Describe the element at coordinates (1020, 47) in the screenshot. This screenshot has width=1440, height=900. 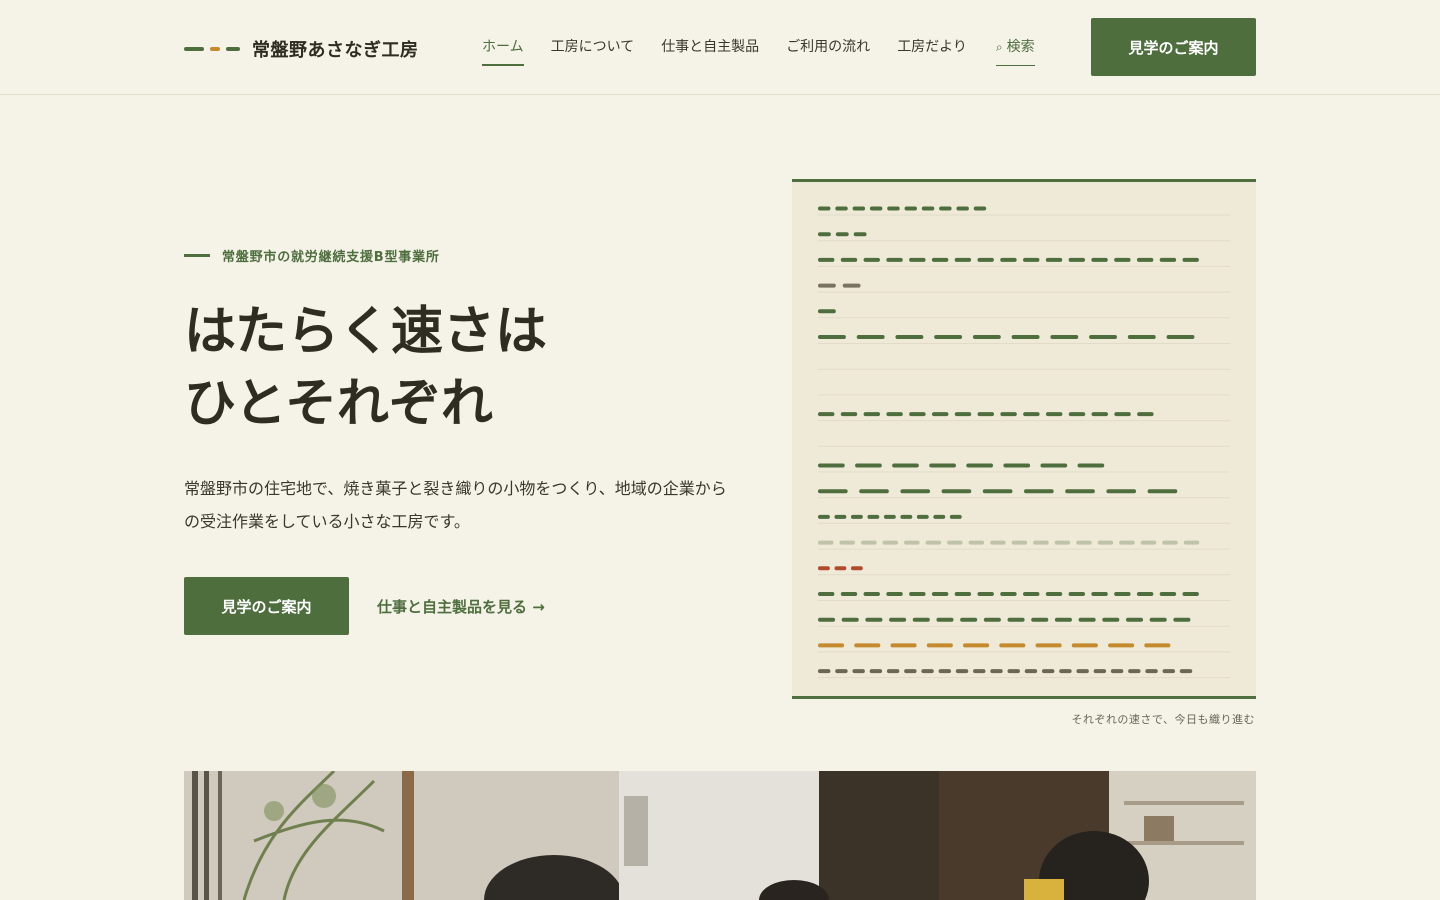
I see `search-label: 検索` at that location.